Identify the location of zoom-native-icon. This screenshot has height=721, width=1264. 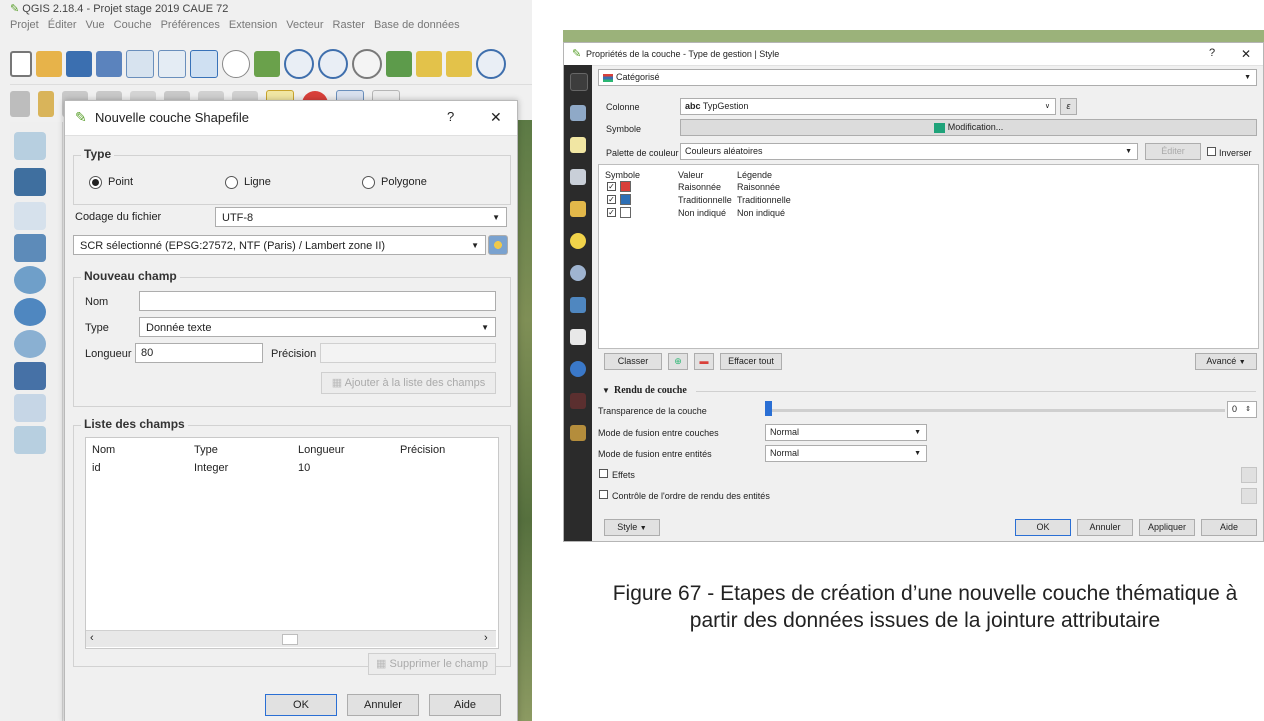
(367, 64).